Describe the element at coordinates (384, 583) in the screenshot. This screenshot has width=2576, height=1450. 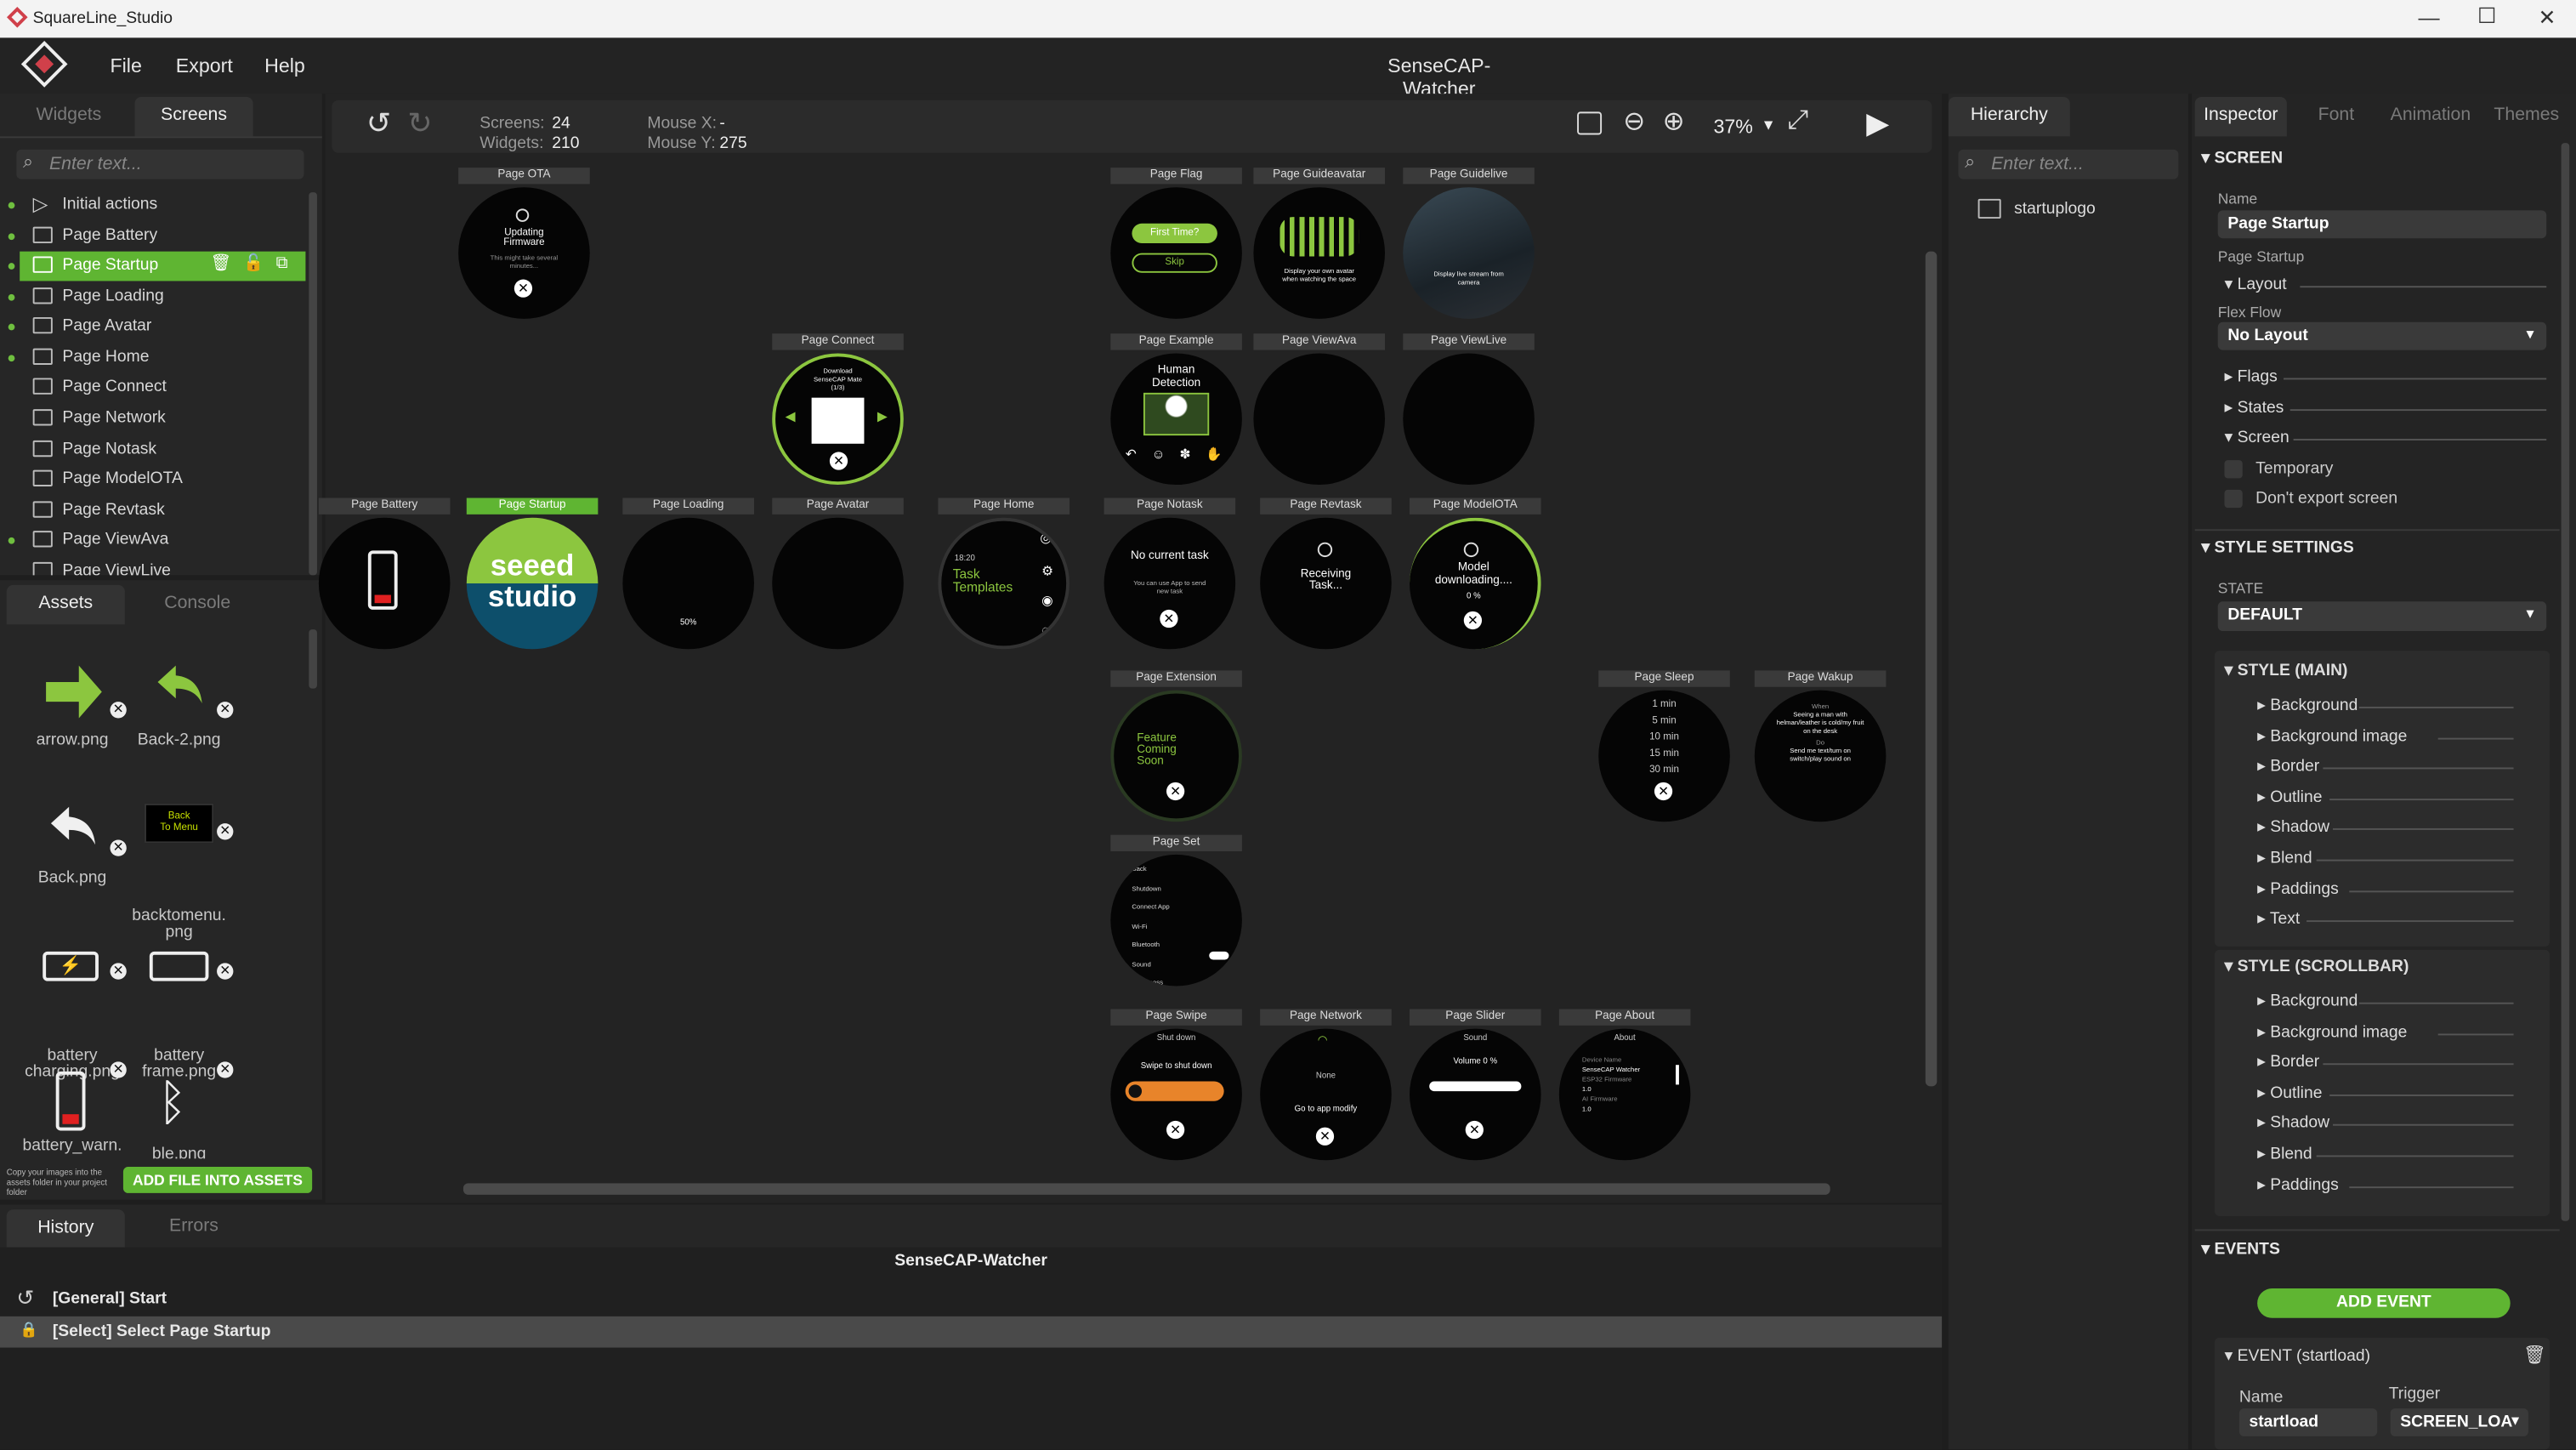
I see `screen-thumbnail-battery` at that location.